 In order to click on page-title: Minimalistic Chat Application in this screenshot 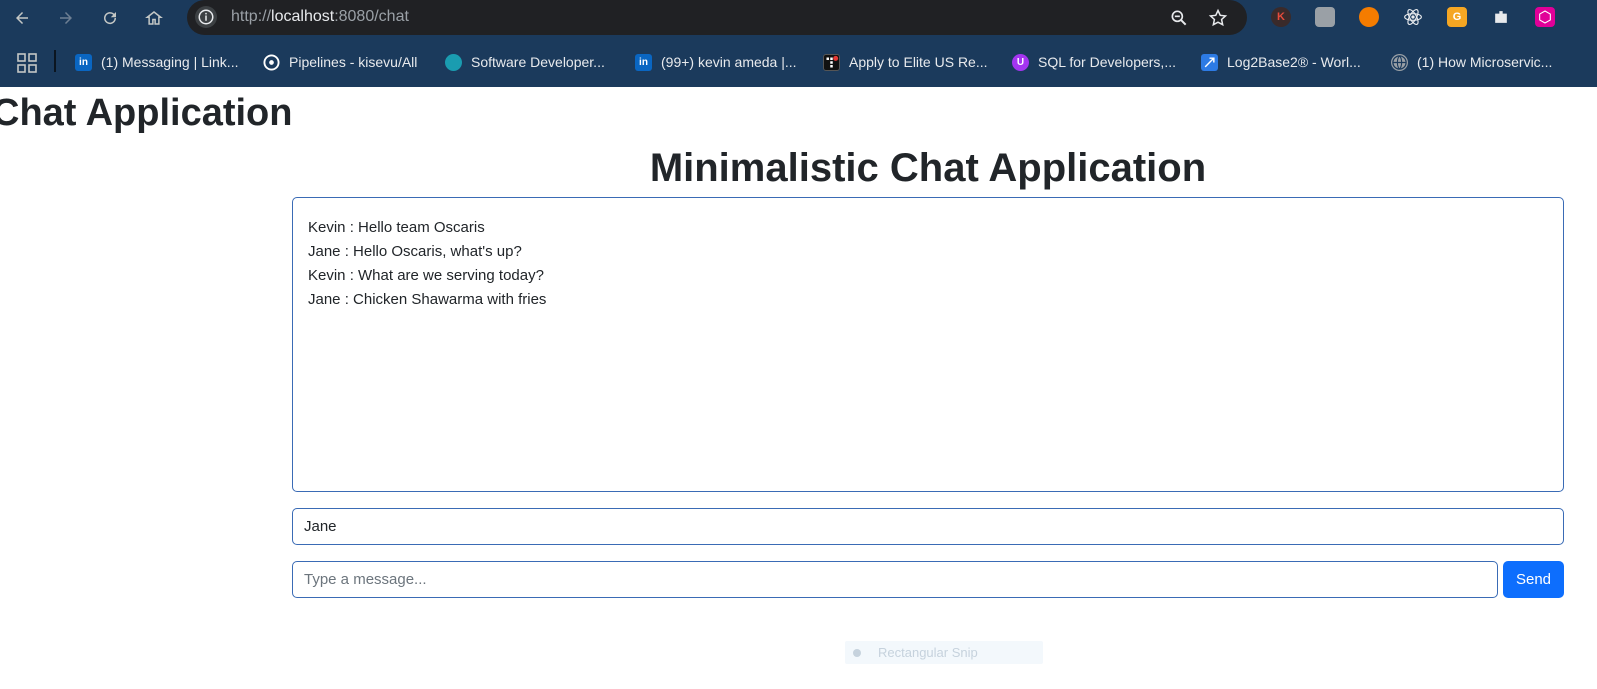, I will do `click(928, 168)`.